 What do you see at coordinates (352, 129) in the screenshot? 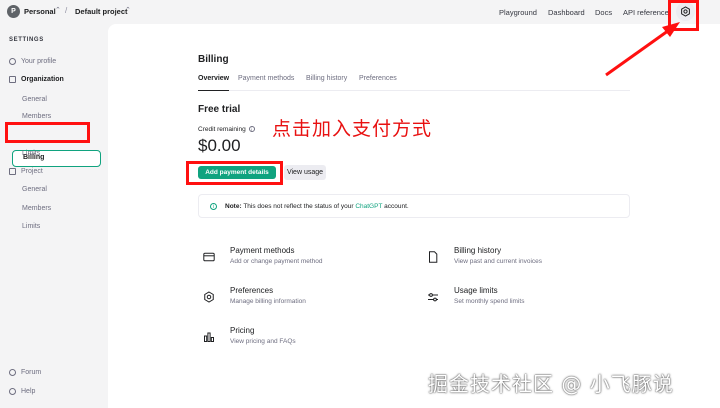
I see `annotation-instruction: 点击加入支付方式` at bounding box center [352, 129].